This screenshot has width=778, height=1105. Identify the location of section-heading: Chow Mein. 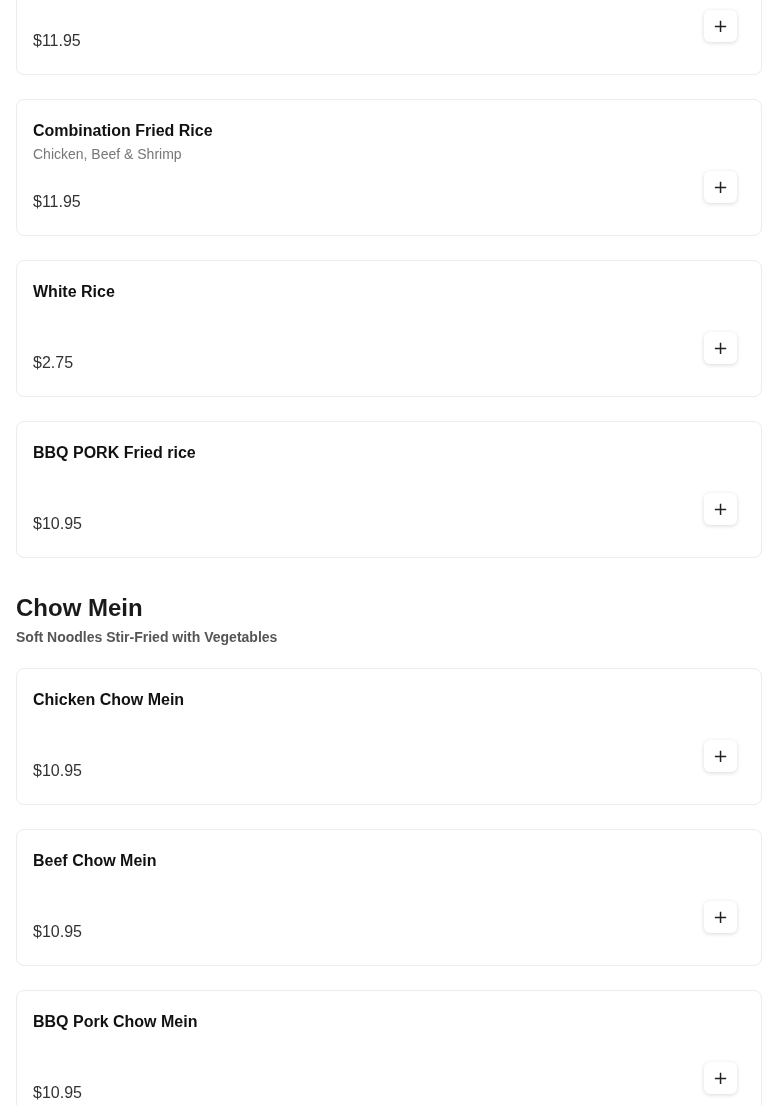
(80, 608).